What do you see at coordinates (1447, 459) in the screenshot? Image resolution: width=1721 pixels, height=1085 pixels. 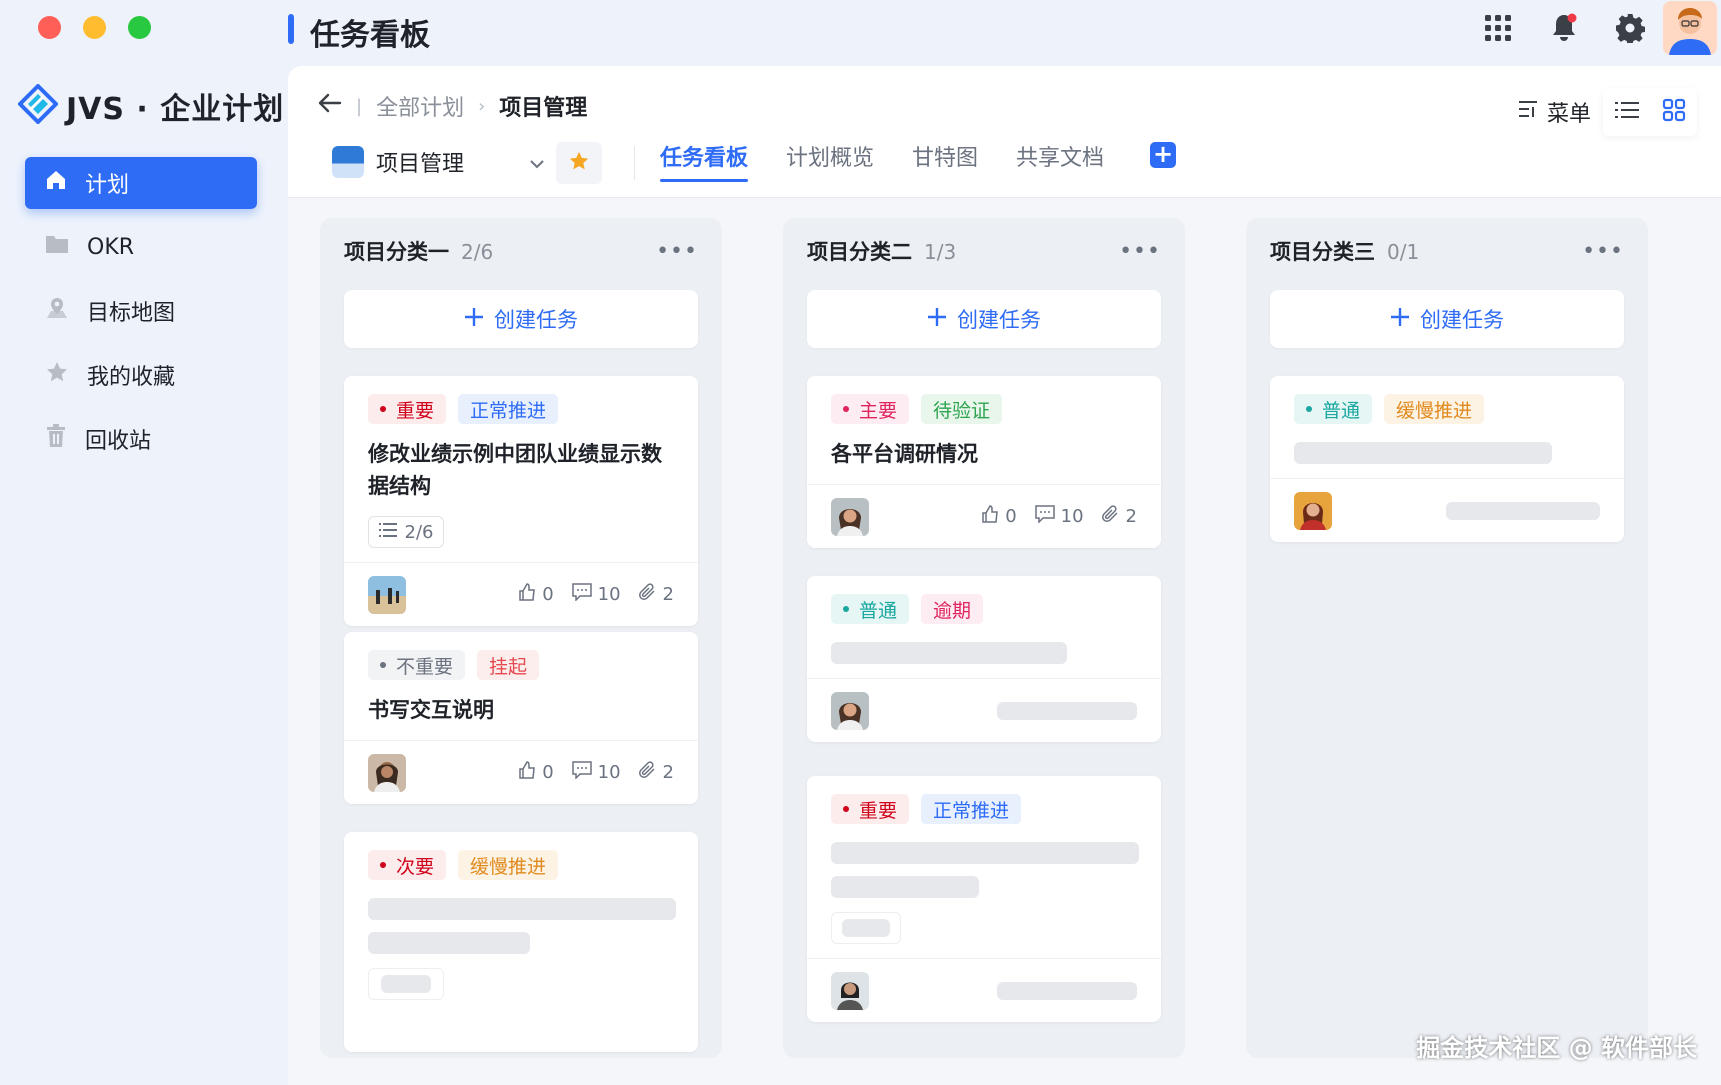 I see `task-card: 普通 缓慢推进` at bounding box center [1447, 459].